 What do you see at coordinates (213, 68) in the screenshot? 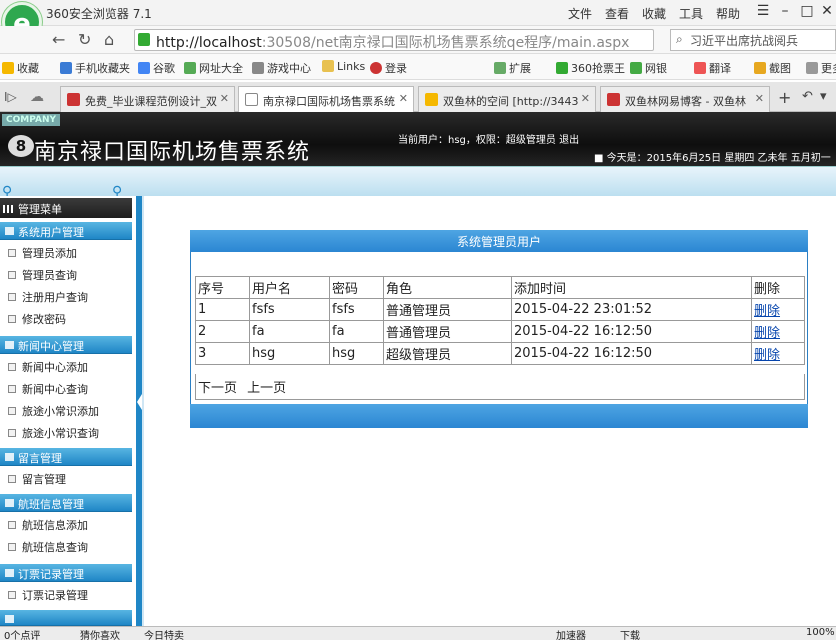
I see `fav-hao: 网址大全` at bounding box center [213, 68].